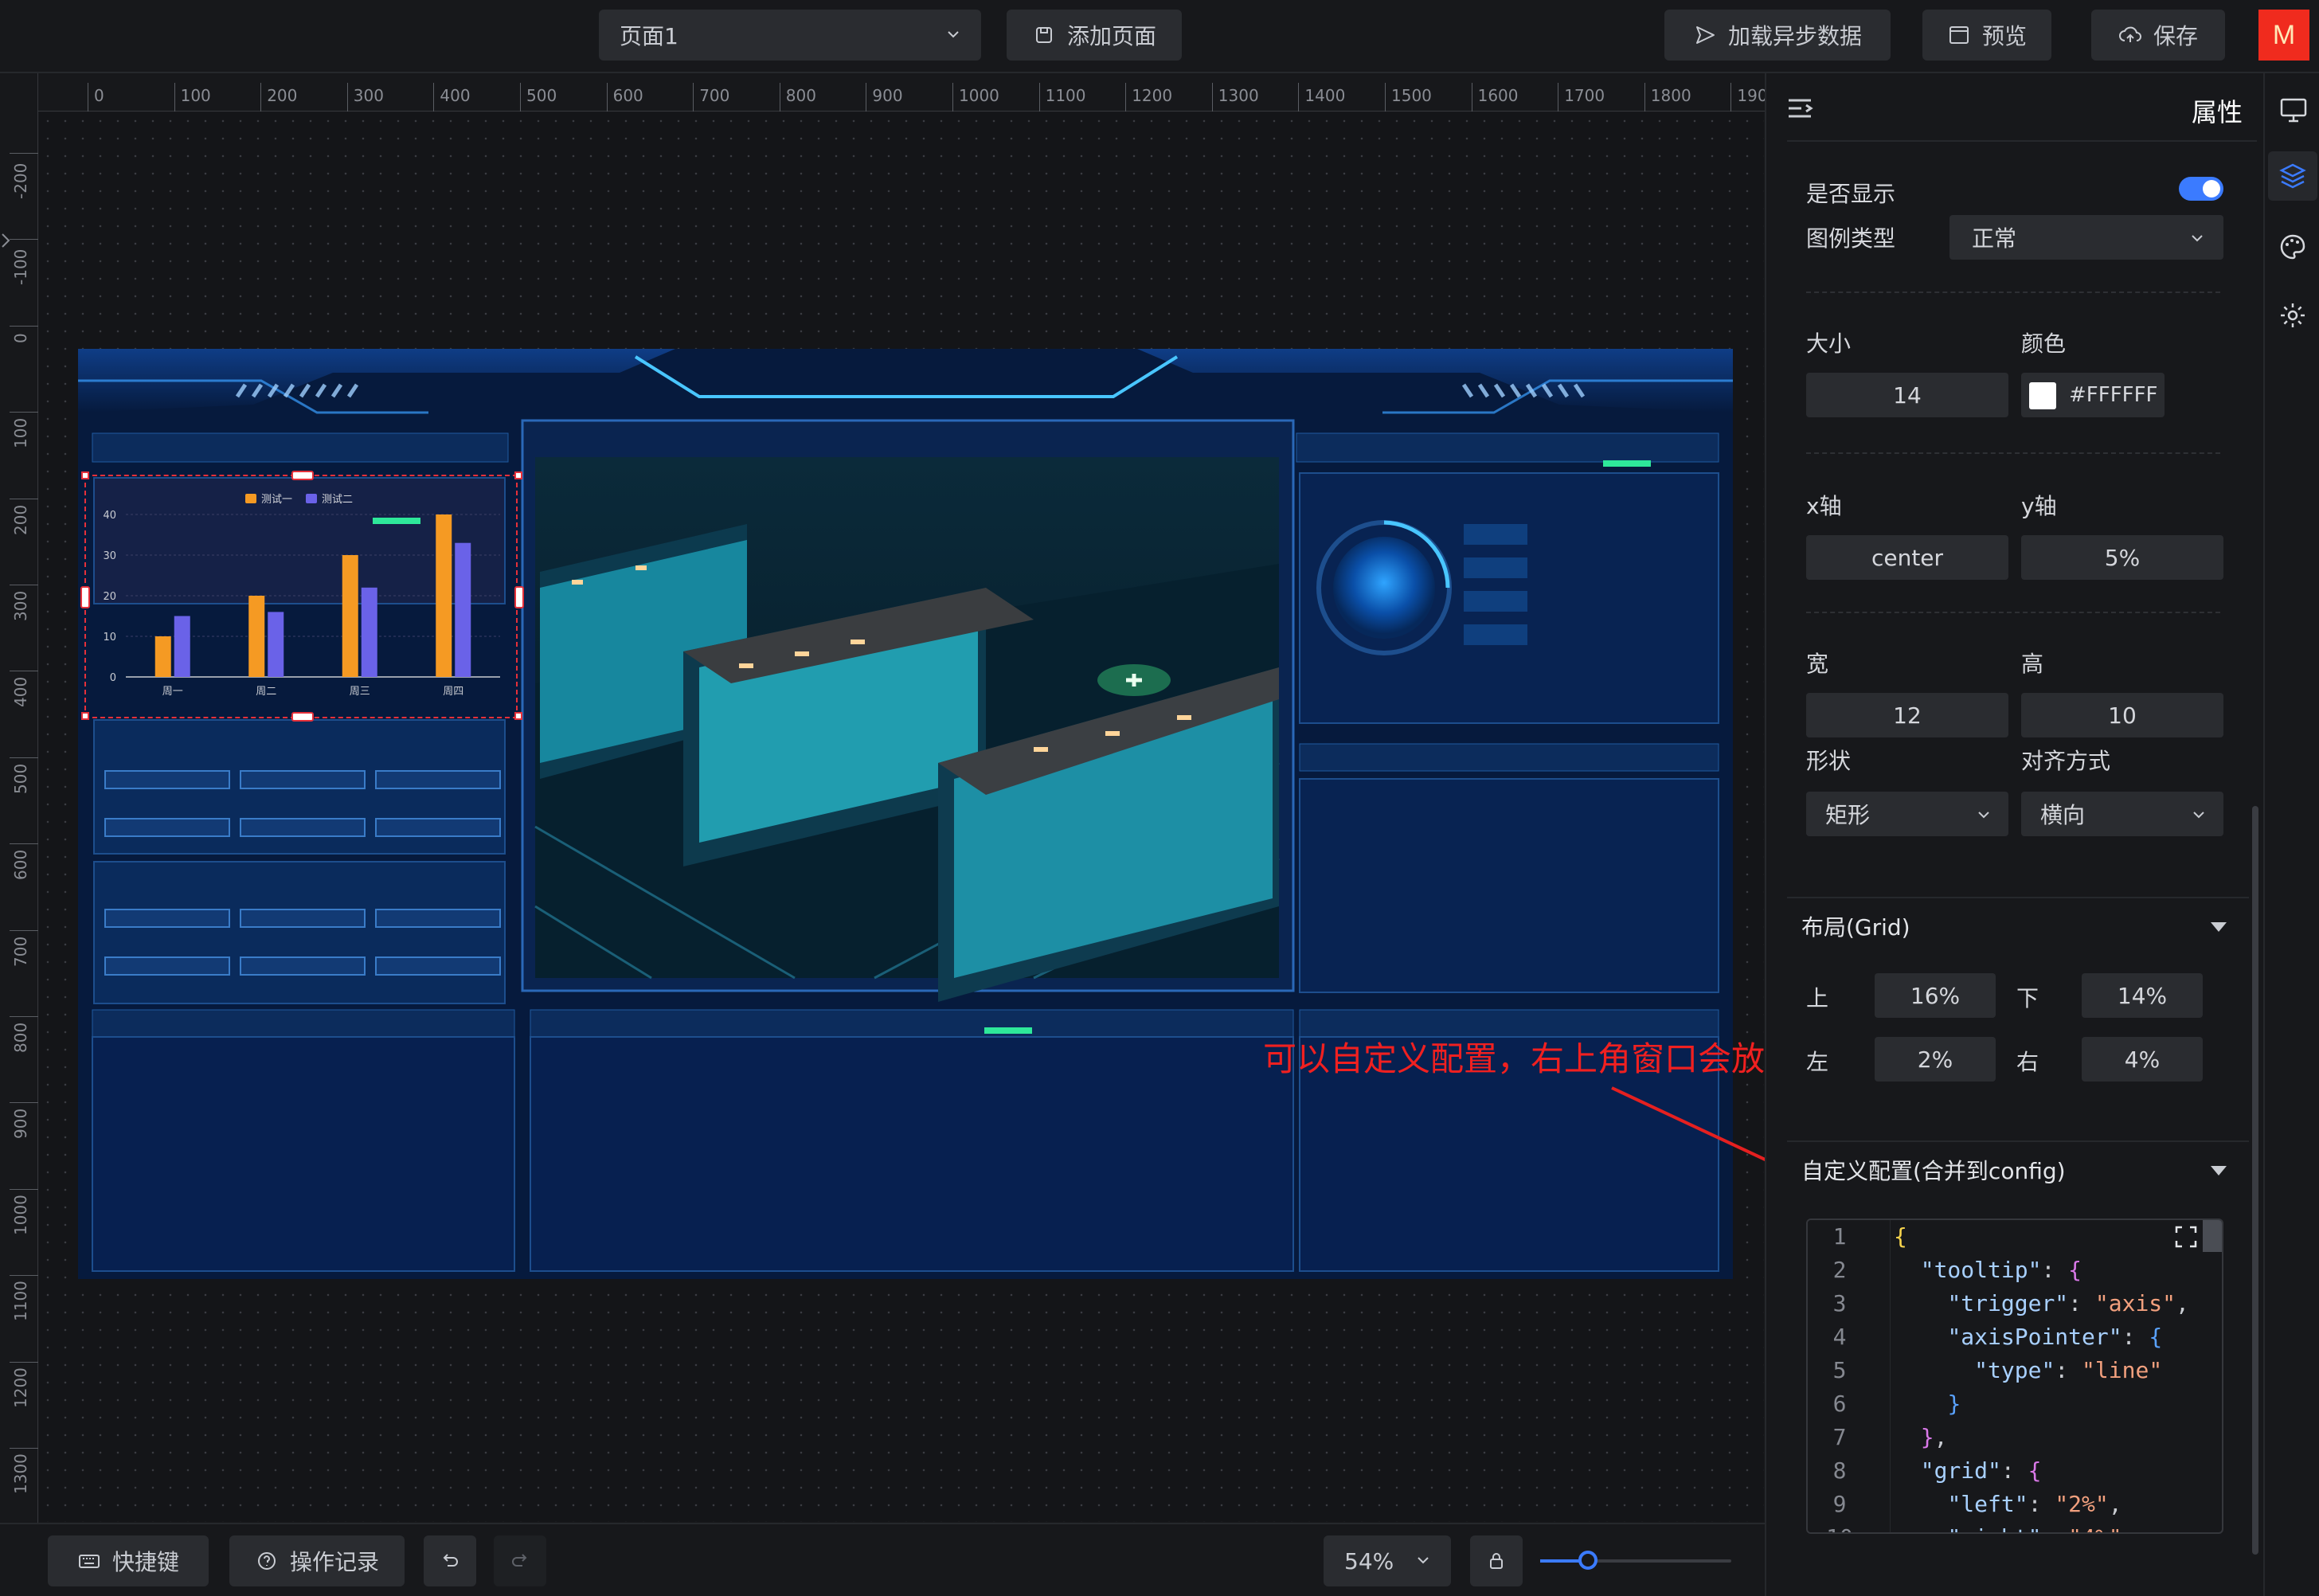 This screenshot has height=1596, width=2319. What do you see at coordinates (1851, 194) in the screenshot?
I see `show-label: 是否显示` at bounding box center [1851, 194].